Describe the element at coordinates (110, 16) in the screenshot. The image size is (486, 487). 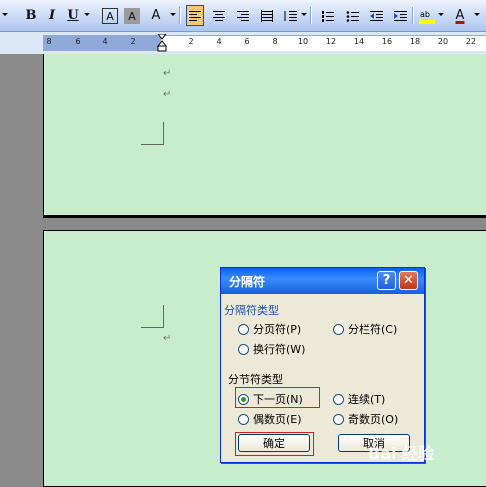
I see `char-border-button: A` at that location.